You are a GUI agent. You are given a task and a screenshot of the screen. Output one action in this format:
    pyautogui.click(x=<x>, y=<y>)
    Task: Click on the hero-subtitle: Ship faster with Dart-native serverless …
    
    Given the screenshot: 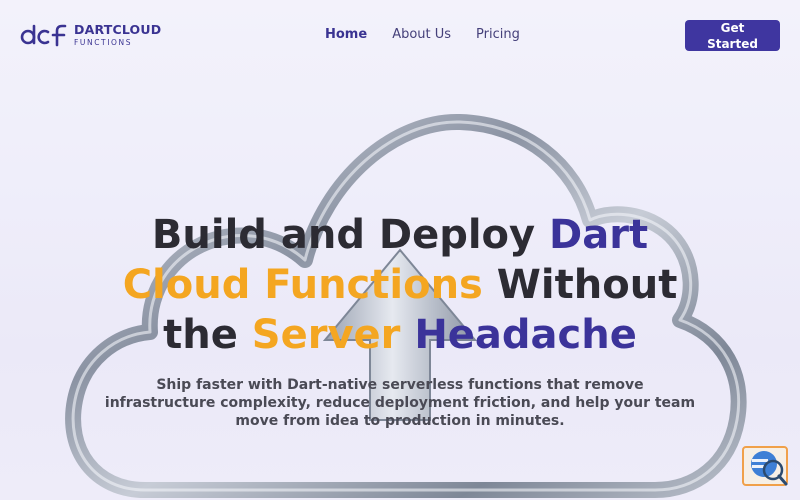 What is the action you would take?
    pyautogui.click(x=400, y=403)
    